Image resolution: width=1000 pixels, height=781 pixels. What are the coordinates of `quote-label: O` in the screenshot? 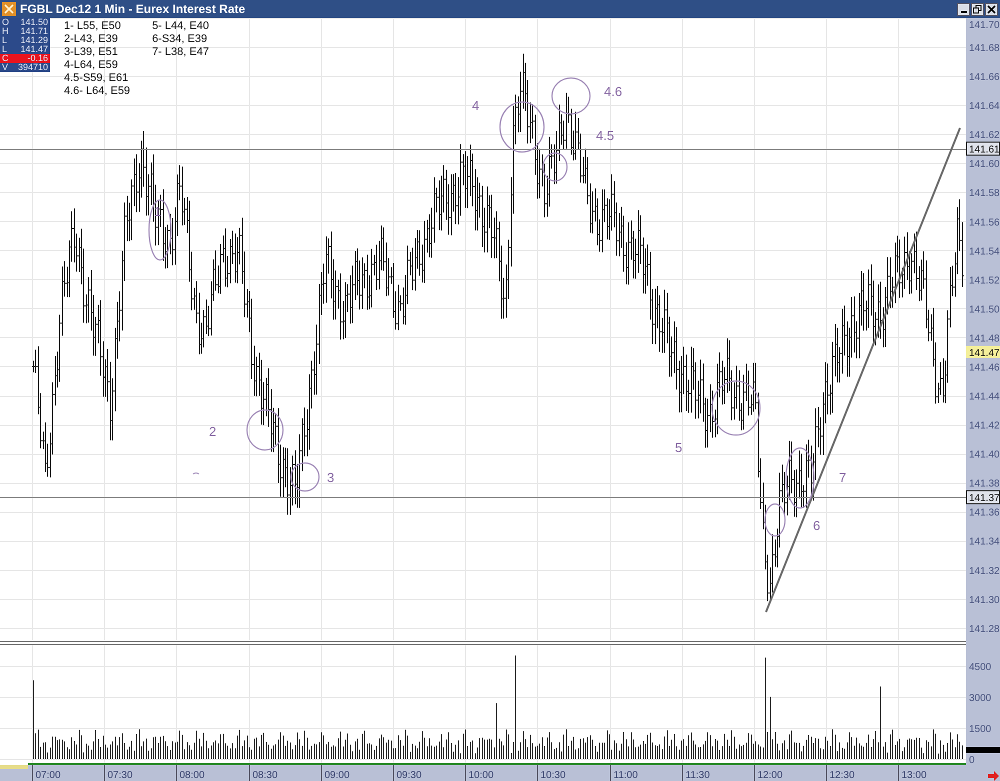 It's located at (5, 22).